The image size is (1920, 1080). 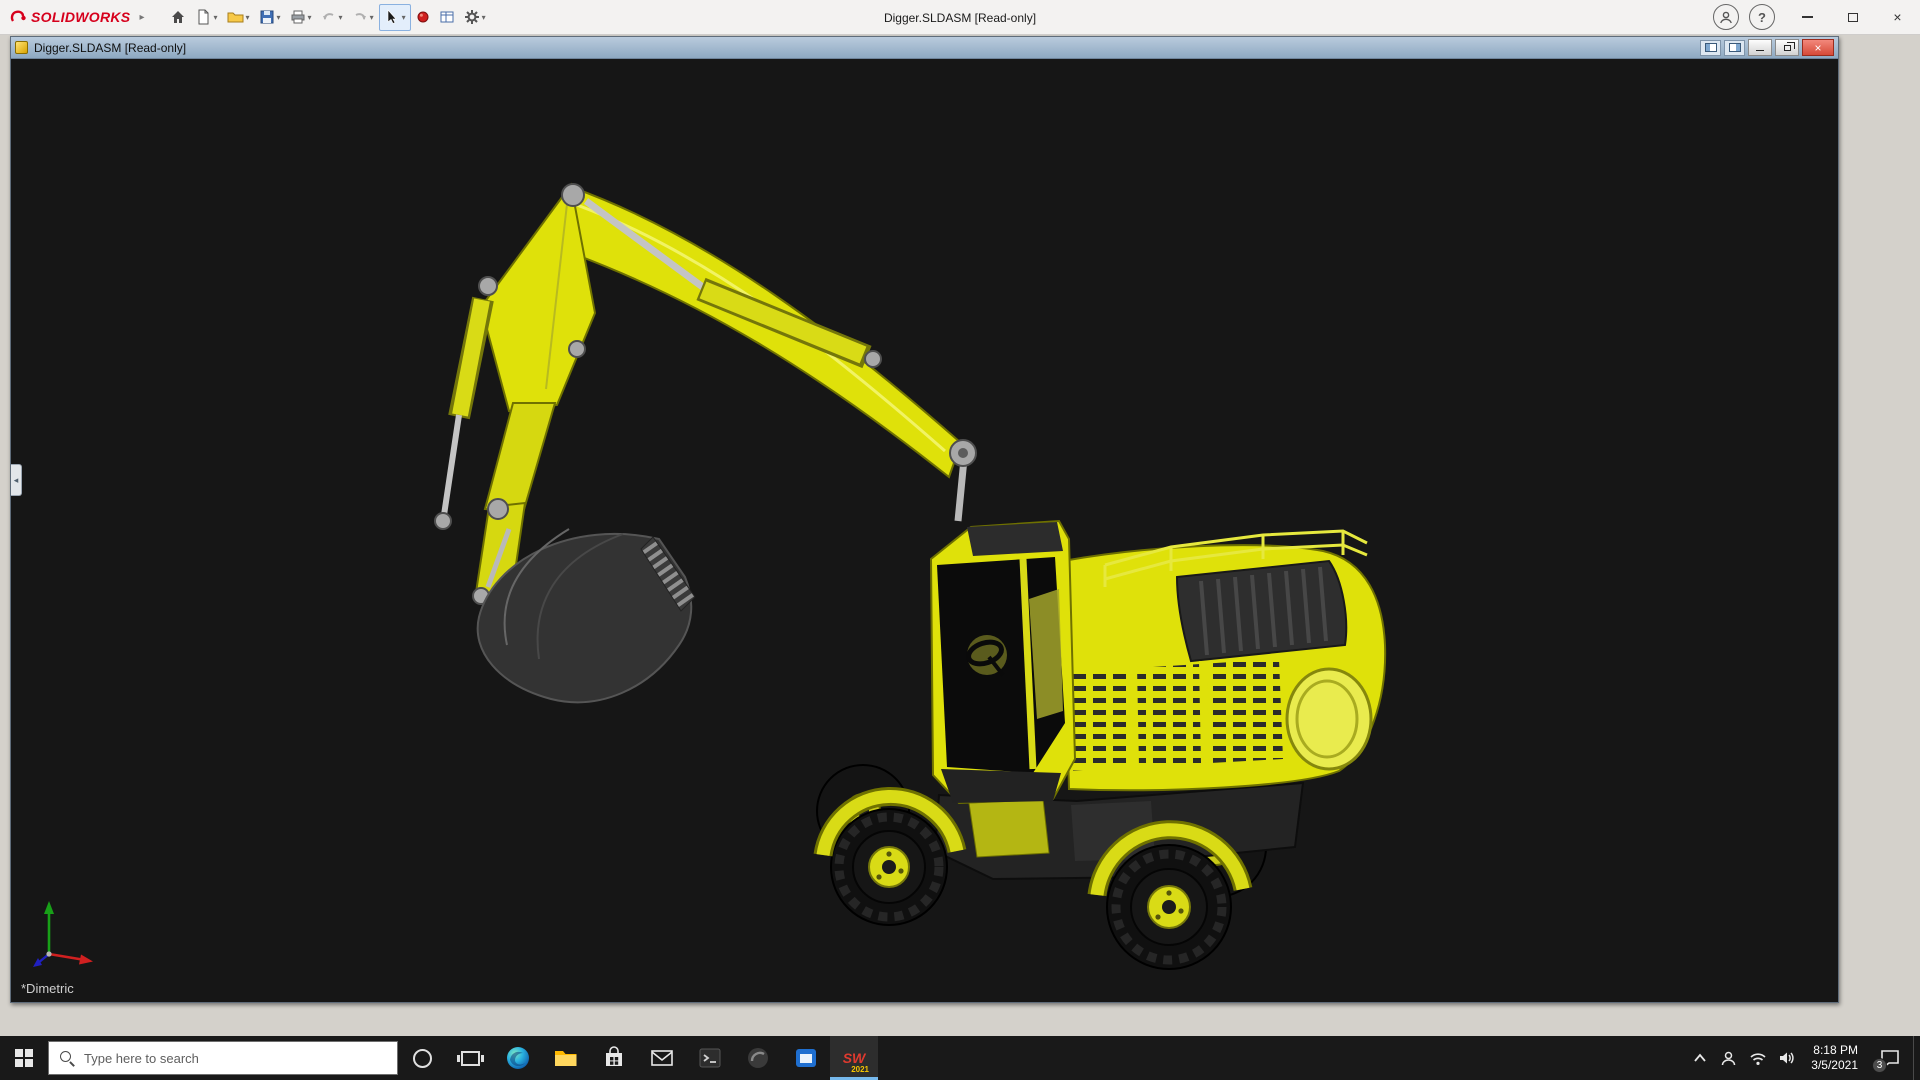 I want to click on network-tray-button, so click(x=1757, y=1058).